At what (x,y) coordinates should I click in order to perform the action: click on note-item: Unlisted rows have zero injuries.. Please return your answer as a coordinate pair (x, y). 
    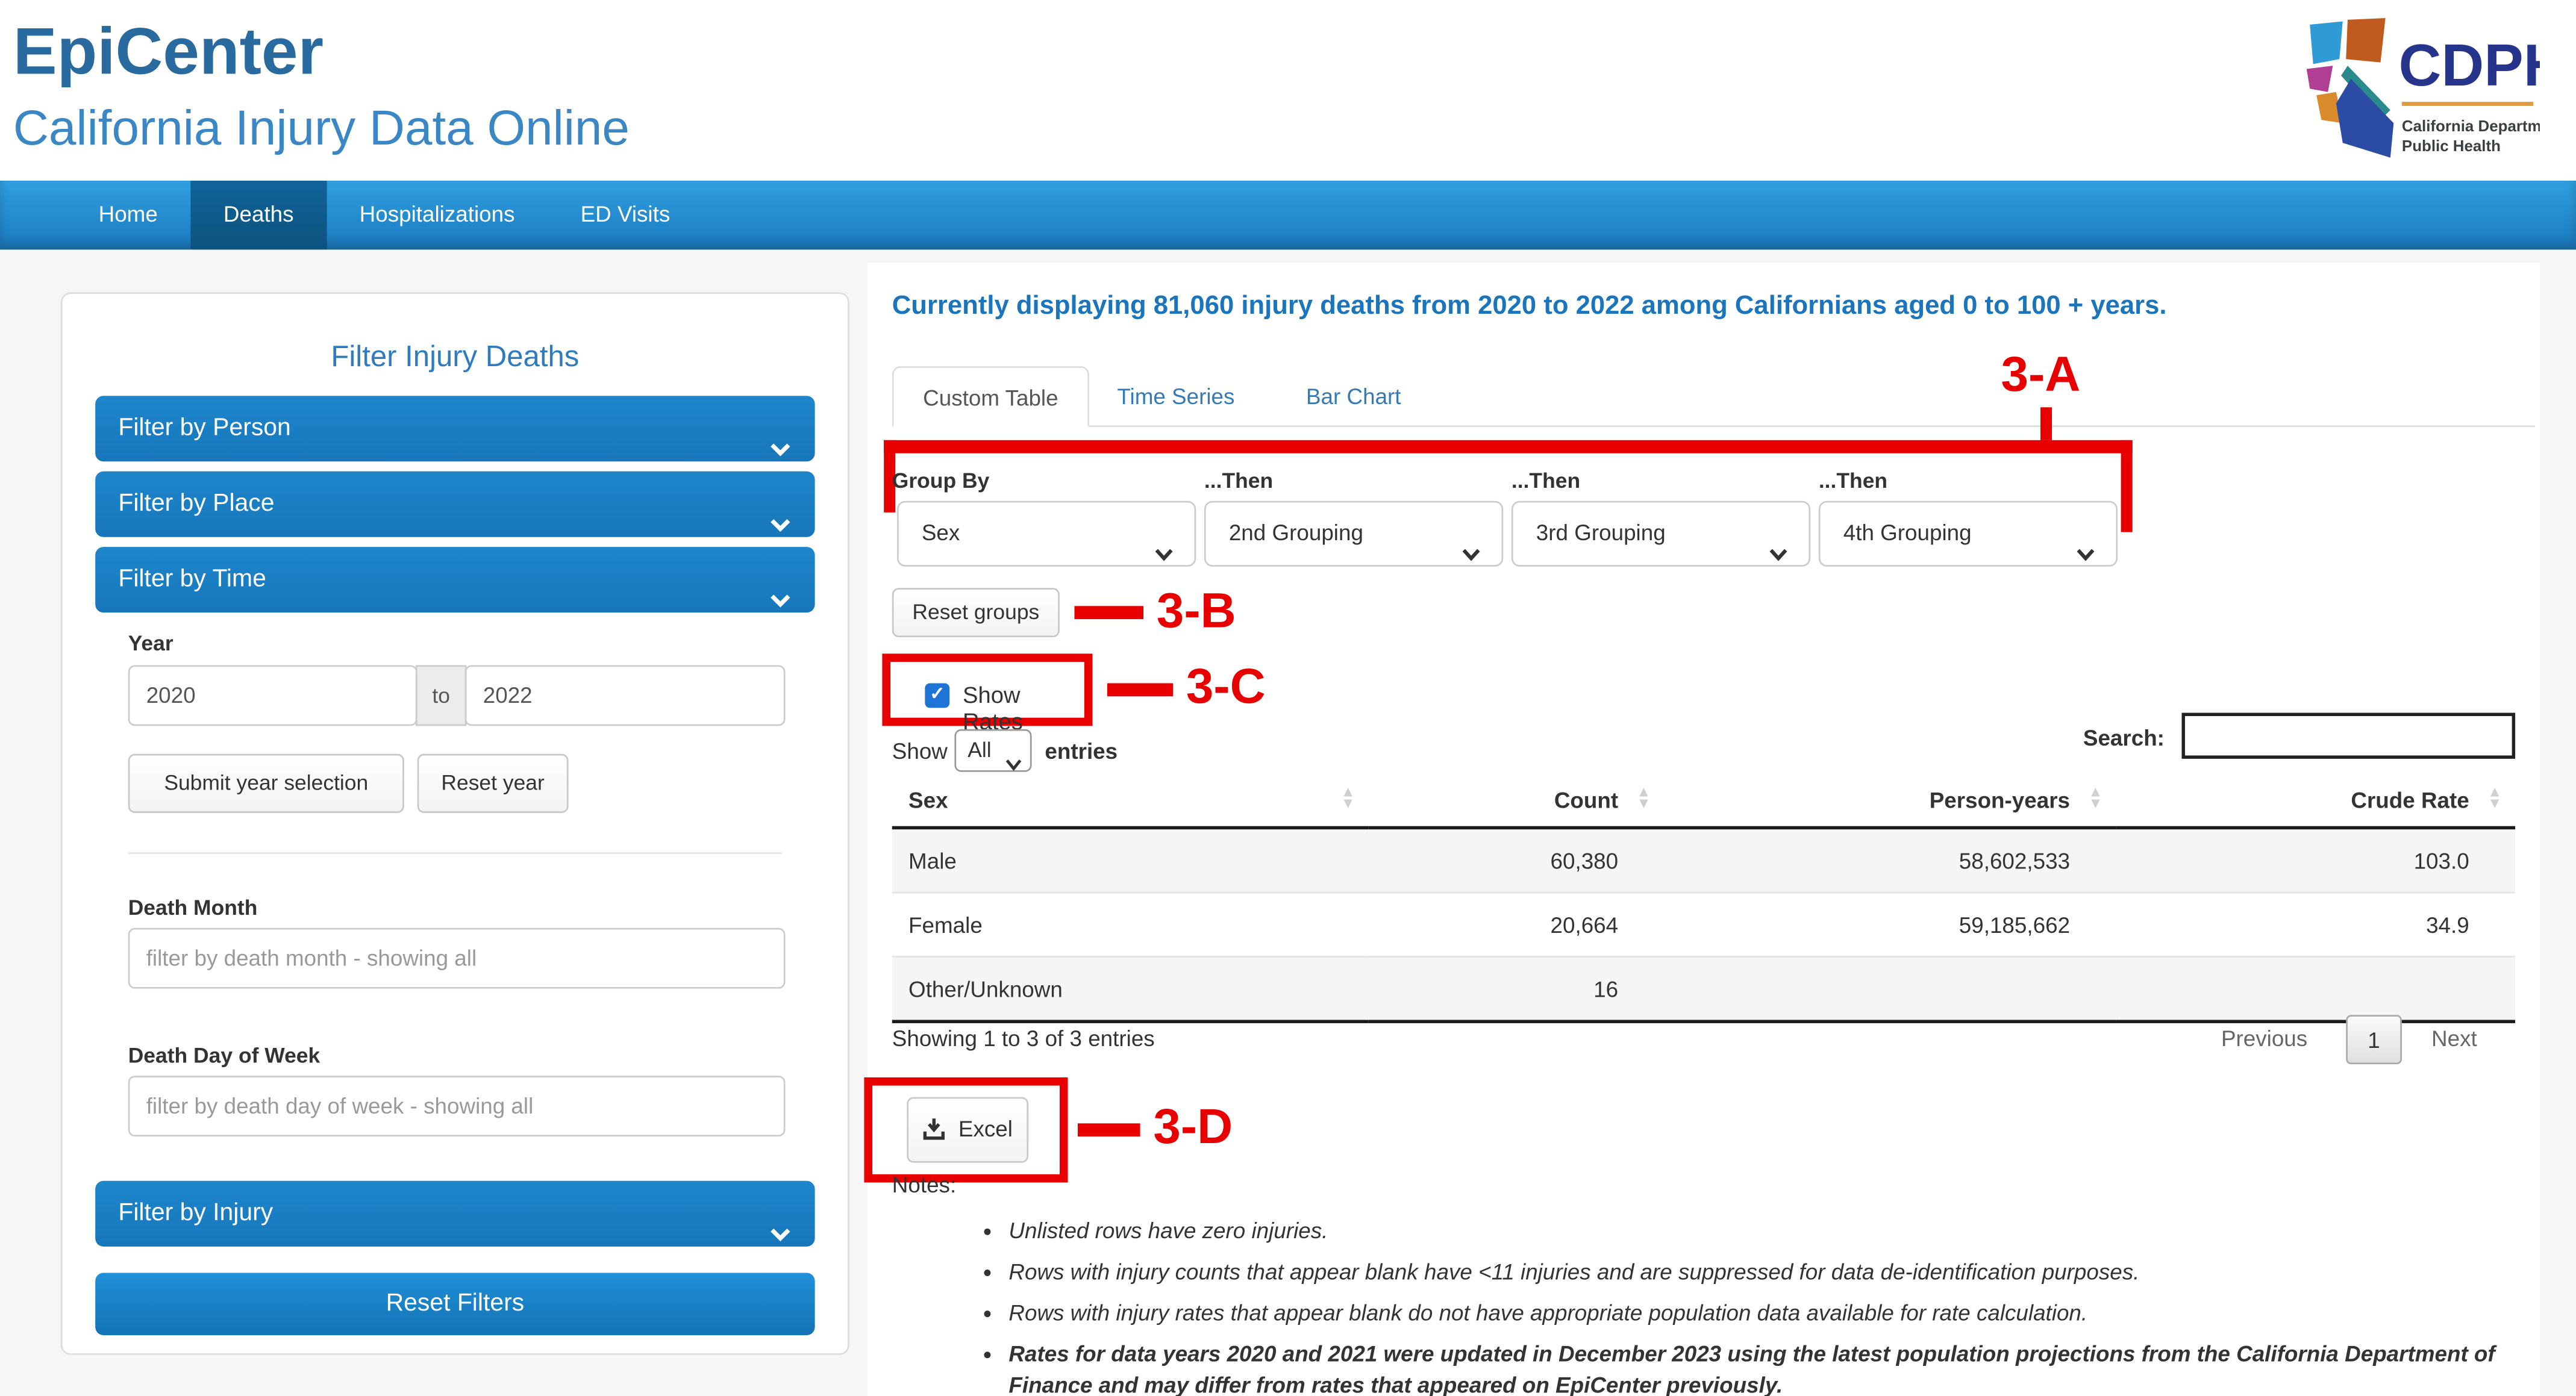
    Looking at the image, I should click on (1772, 1230).